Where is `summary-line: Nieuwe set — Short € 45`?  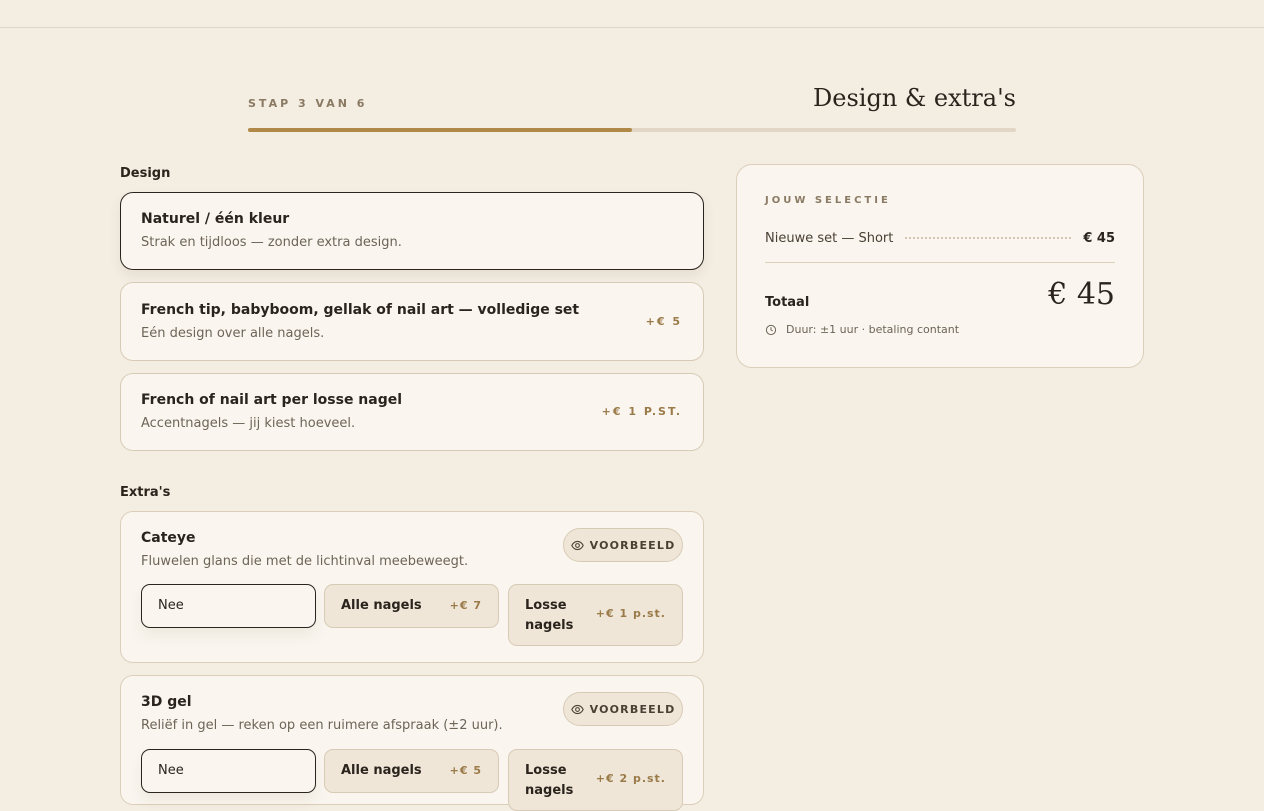
summary-line: Nieuwe set — Short € 45 is located at coordinates (940, 238).